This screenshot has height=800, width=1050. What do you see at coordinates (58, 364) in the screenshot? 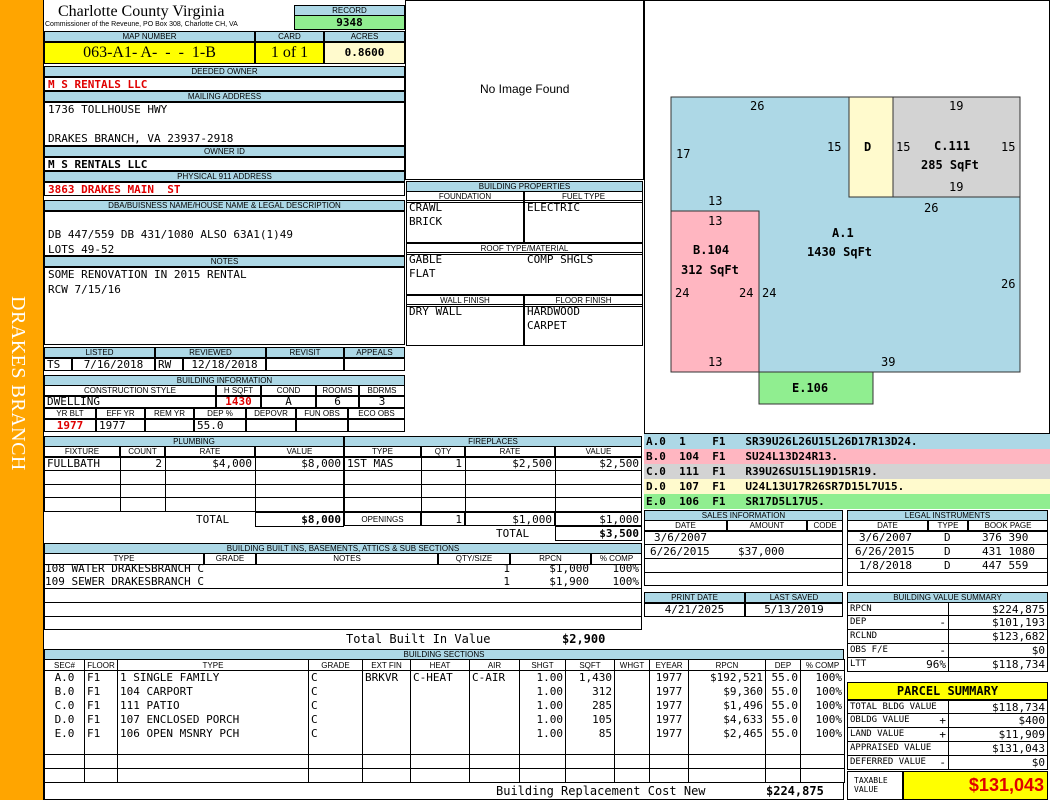
I see `listed-by: TS` at bounding box center [58, 364].